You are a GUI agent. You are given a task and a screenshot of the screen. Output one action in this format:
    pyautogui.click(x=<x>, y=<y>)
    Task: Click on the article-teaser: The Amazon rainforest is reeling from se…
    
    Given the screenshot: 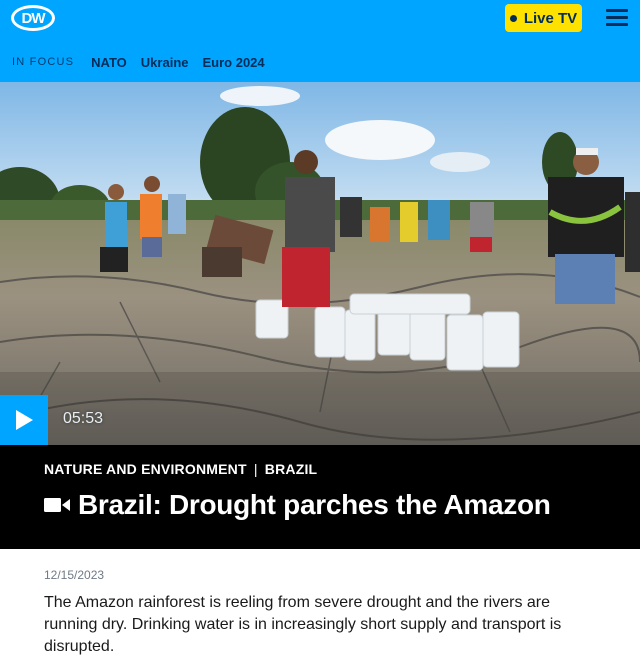 What is the action you would take?
    pyautogui.click(x=303, y=624)
    